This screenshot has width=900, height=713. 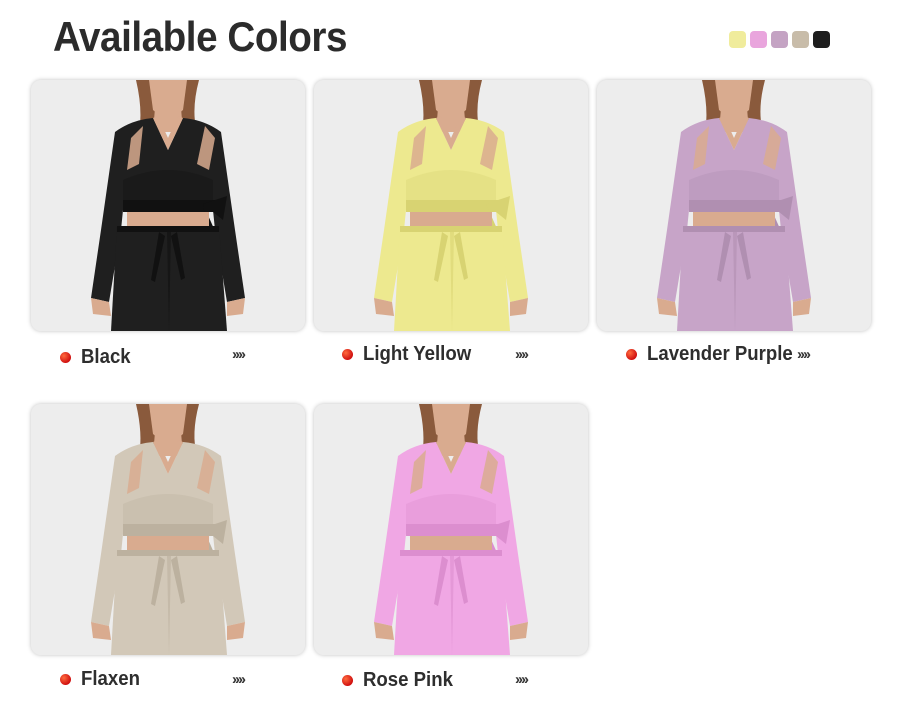 I want to click on product-card-lavender-purple, so click(x=734, y=205).